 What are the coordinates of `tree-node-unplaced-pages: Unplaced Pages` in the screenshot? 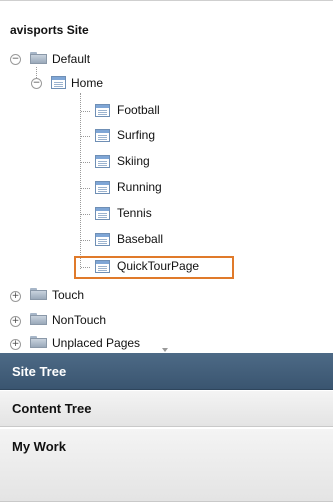 It's located at (96, 343).